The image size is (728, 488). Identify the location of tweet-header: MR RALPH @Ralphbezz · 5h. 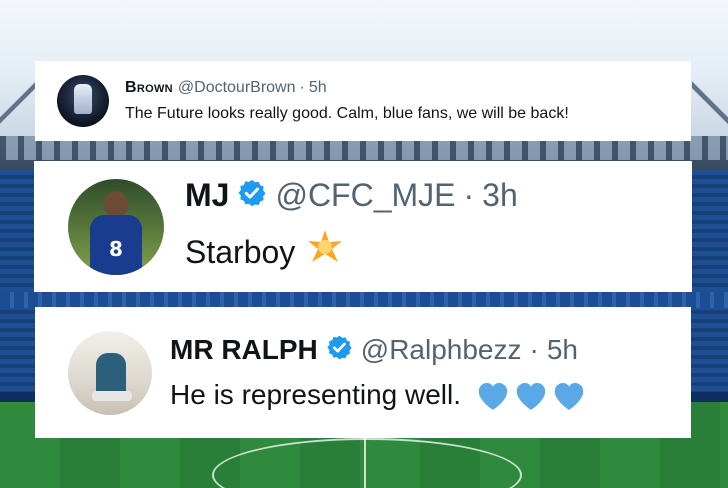
(378, 350).